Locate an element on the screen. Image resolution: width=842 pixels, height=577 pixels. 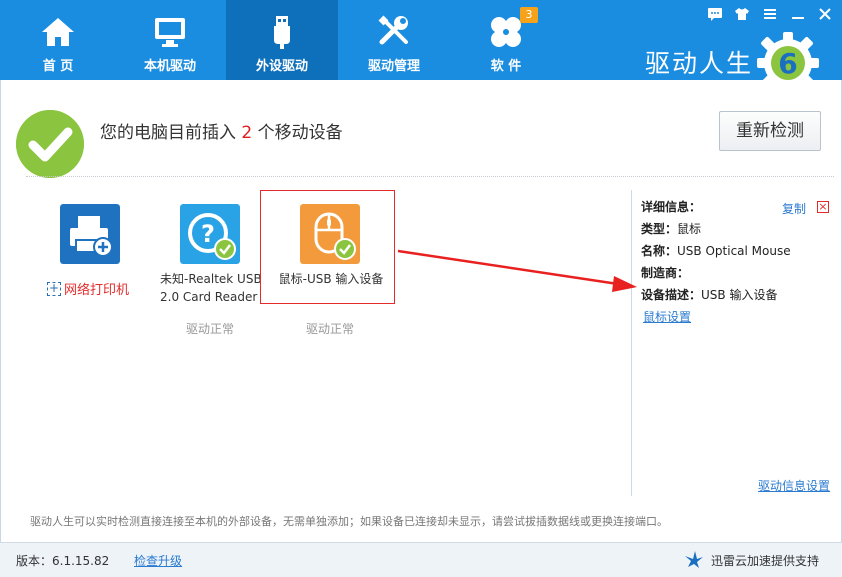
detail-row-name: 名称：USB Optical Mouse is located at coordinates (716, 250).